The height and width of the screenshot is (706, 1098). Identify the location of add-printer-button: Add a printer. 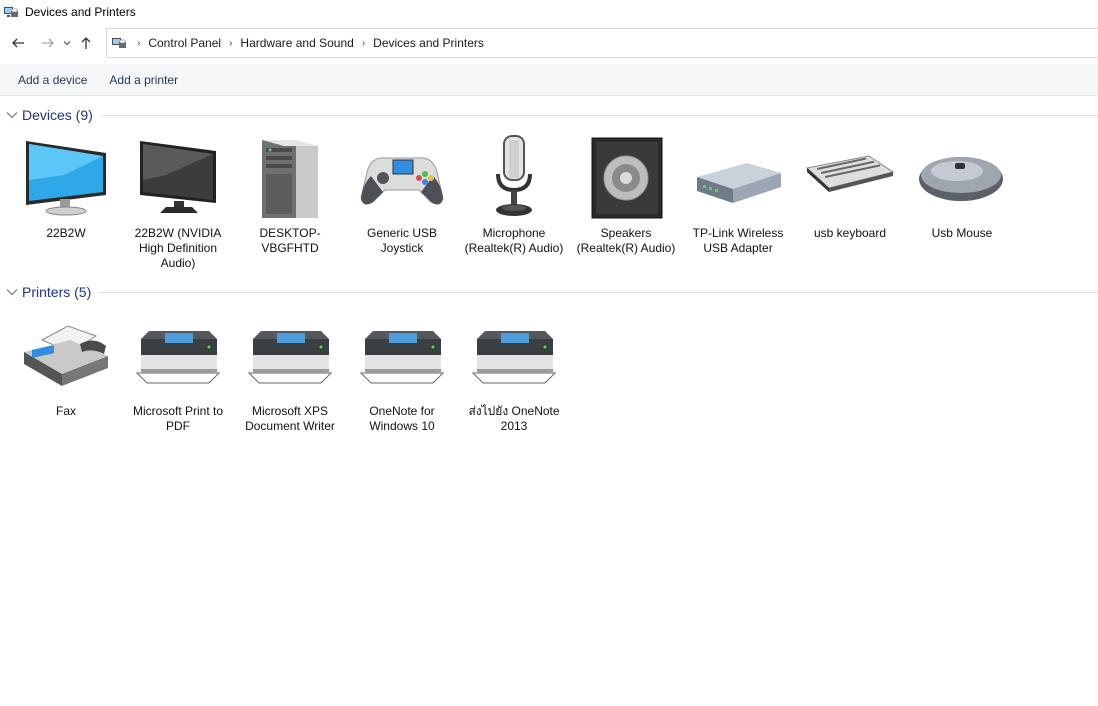
(143, 80).